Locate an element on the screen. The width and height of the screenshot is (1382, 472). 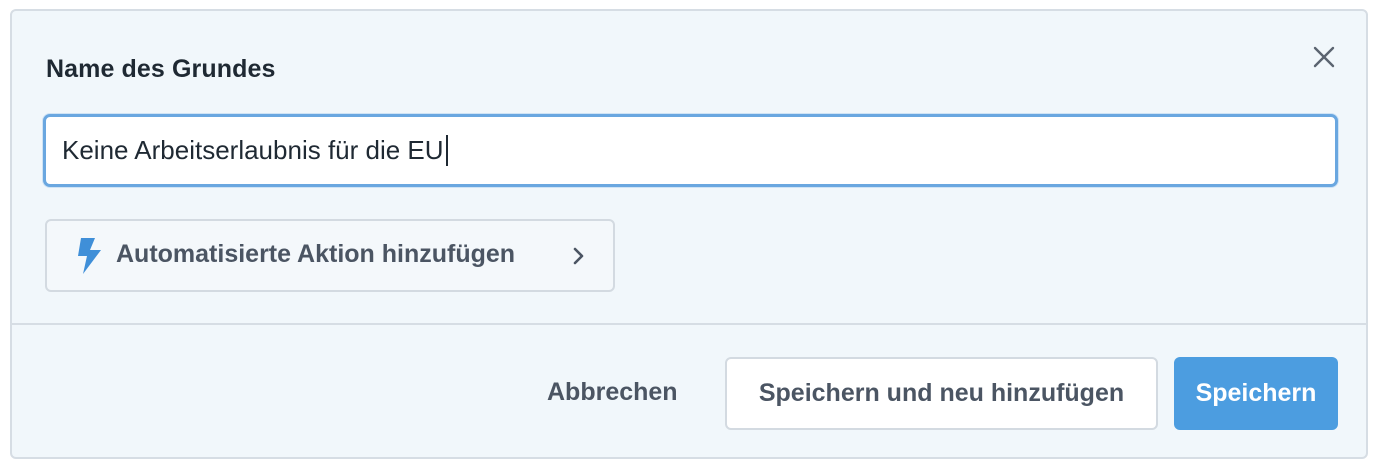
dialog-title: Name des Grundes is located at coordinates (161, 69).